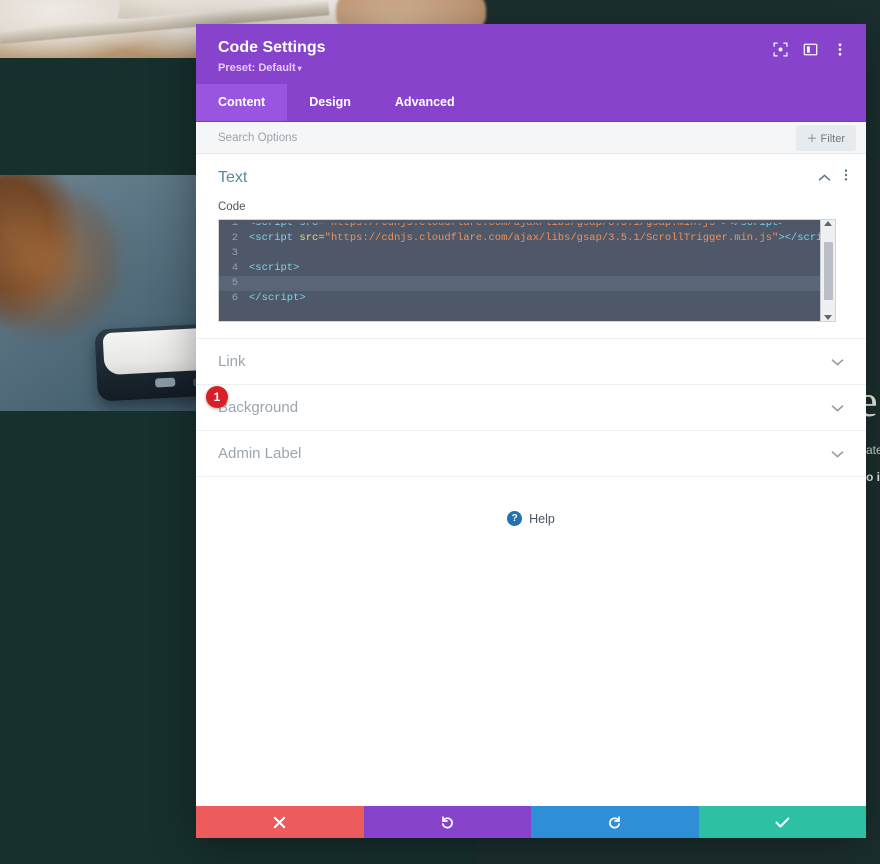  What do you see at coordinates (330, 102) in the screenshot?
I see `tab-design: Design` at bounding box center [330, 102].